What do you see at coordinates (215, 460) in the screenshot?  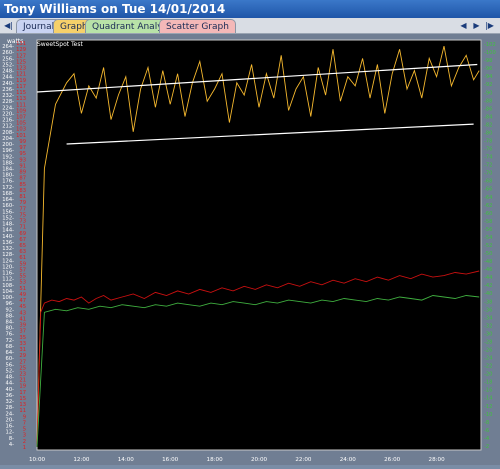 I see `time-tick-label: 18:00` at bounding box center [215, 460].